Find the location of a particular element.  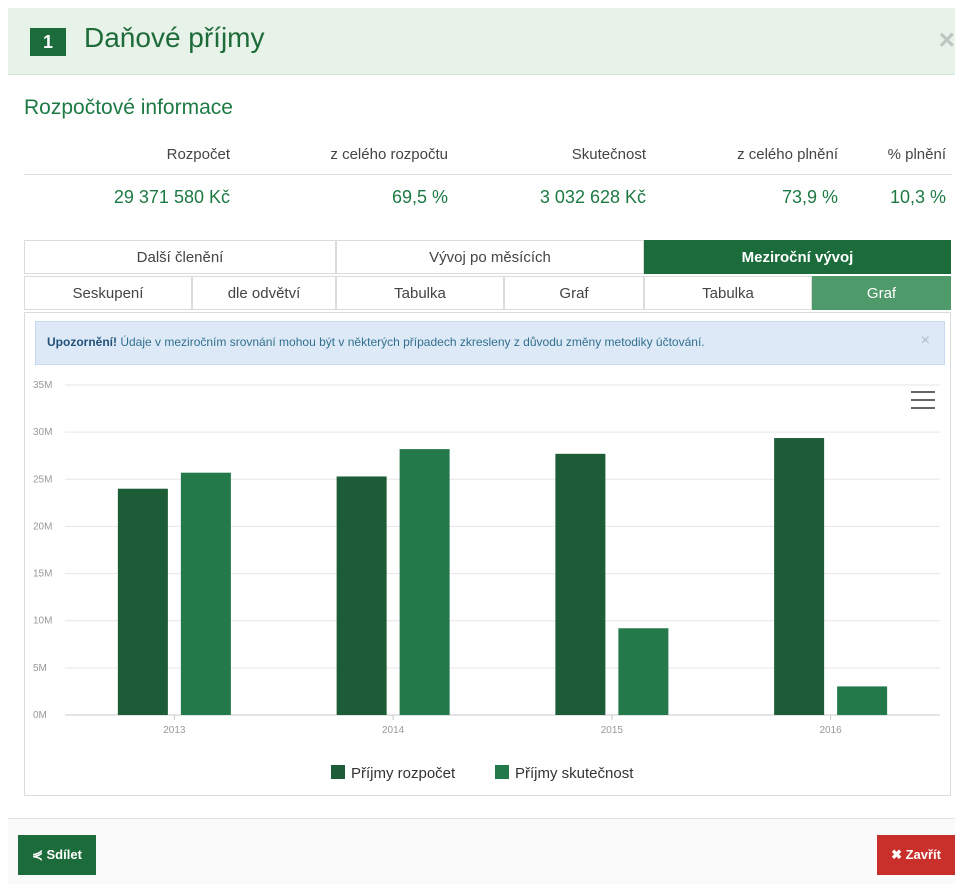

share-button: ⋞ Sdílet is located at coordinates (57, 855).